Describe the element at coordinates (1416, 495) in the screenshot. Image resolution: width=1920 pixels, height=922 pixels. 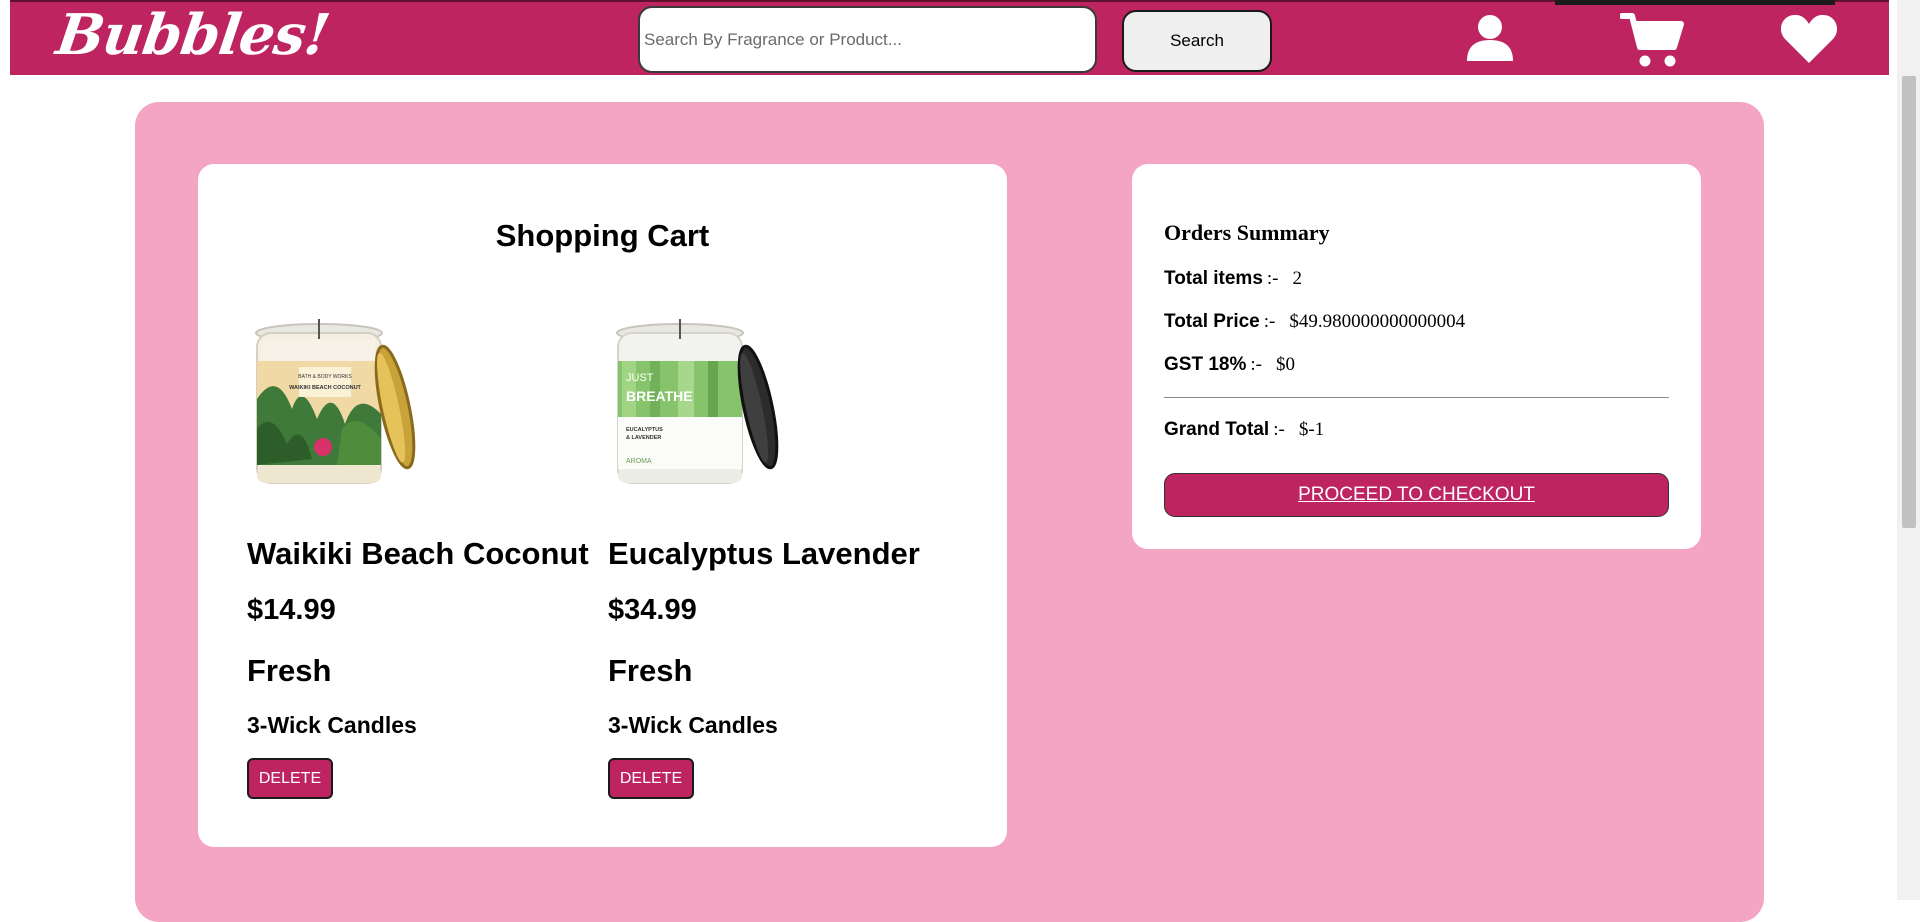
I see `proceed-to-checkout-button: PROCEED TO CHECKOUT` at that location.